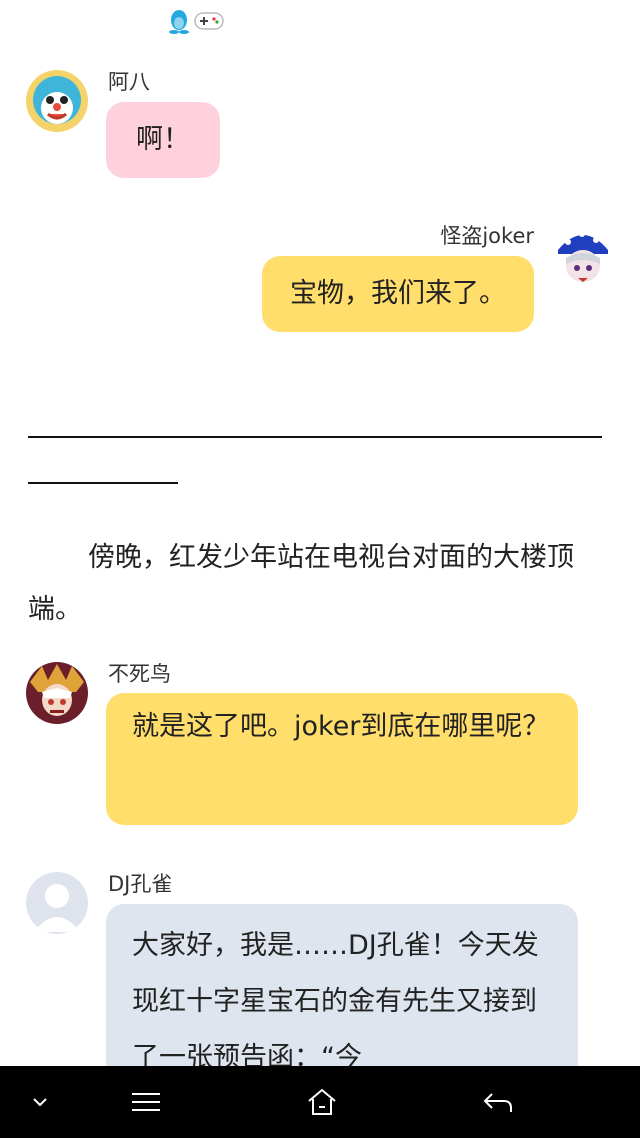 The image size is (640, 1138). What do you see at coordinates (315, 437) in the screenshot?
I see `section-divider` at bounding box center [315, 437].